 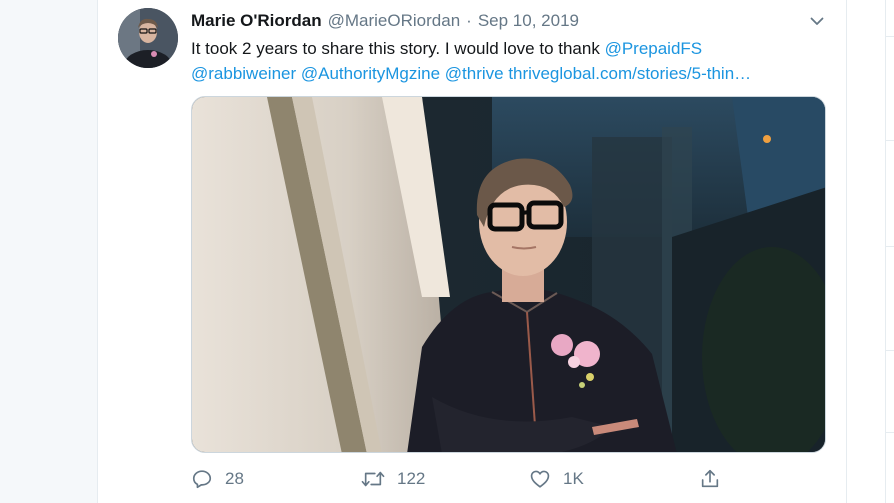 I want to click on retweet-icon, so click(x=373, y=479).